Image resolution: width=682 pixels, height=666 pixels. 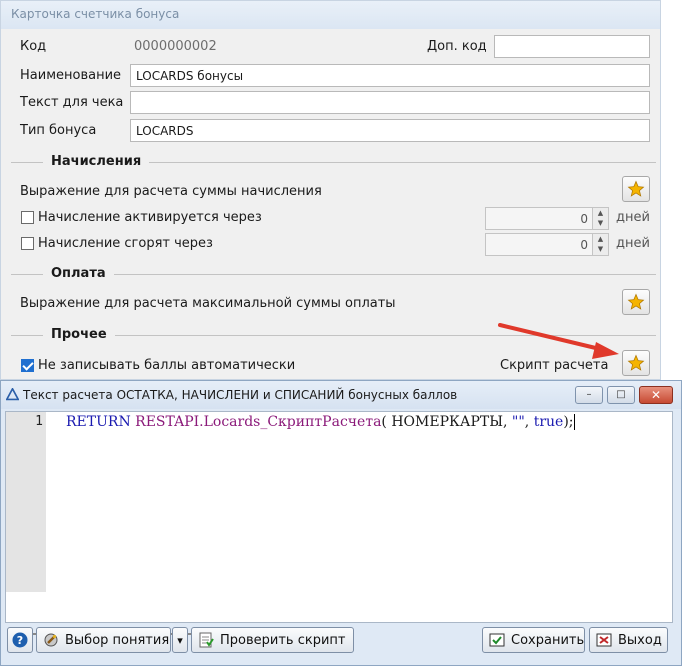 What do you see at coordinates (548, 422) in the screenshot?
I see `code-arg-bool: true` at bounding box center [548, 422].